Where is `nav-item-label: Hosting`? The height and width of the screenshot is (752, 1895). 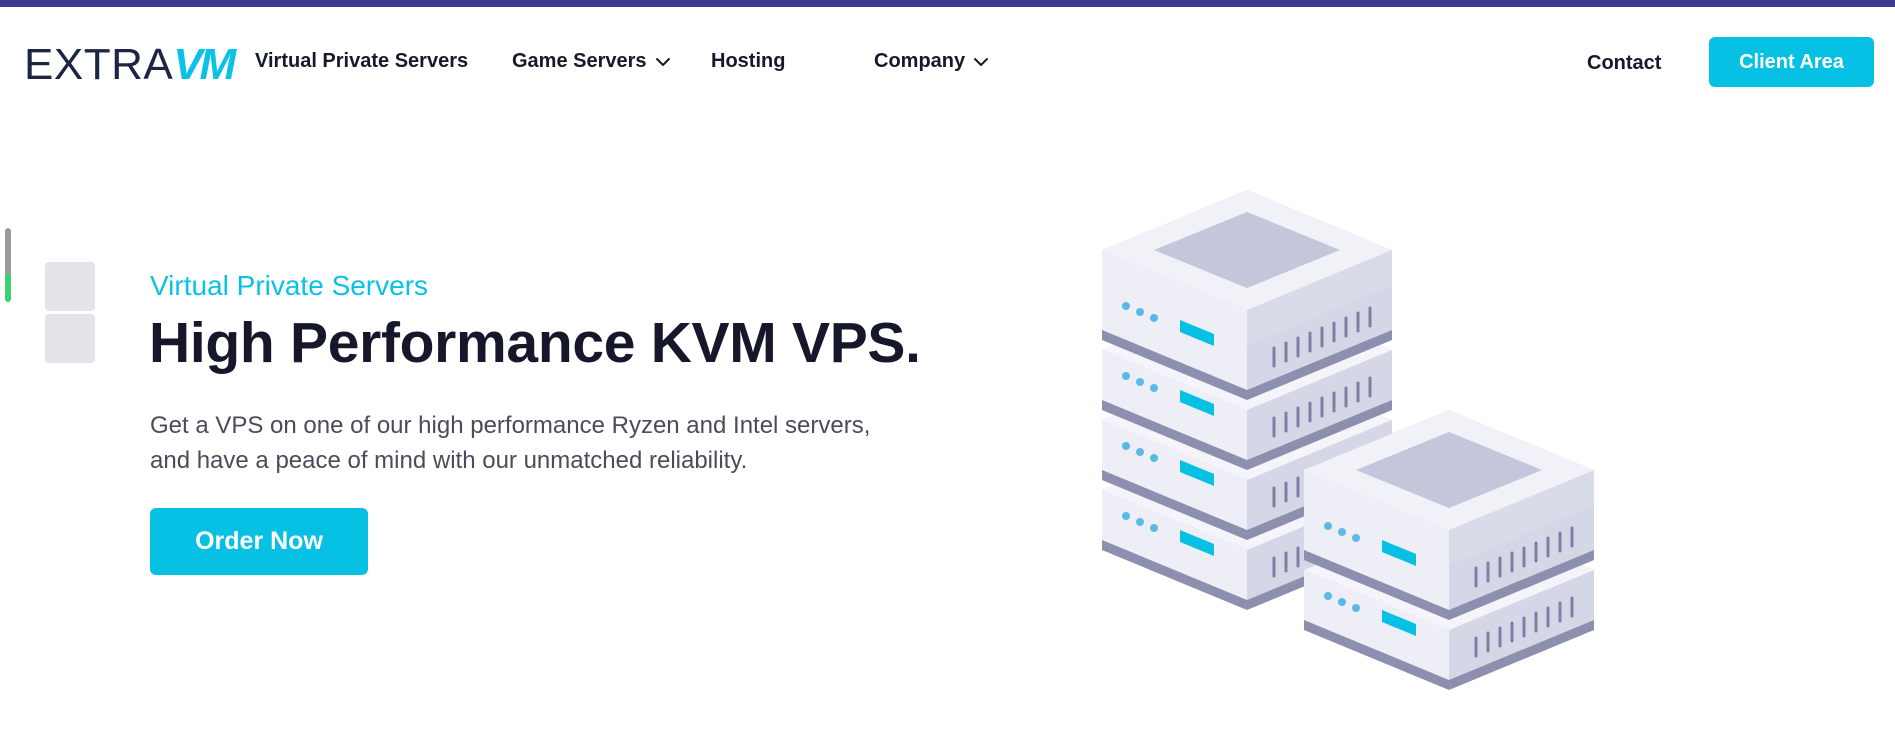 nav-item-label: Hosting is located at coordinates (748, 61).